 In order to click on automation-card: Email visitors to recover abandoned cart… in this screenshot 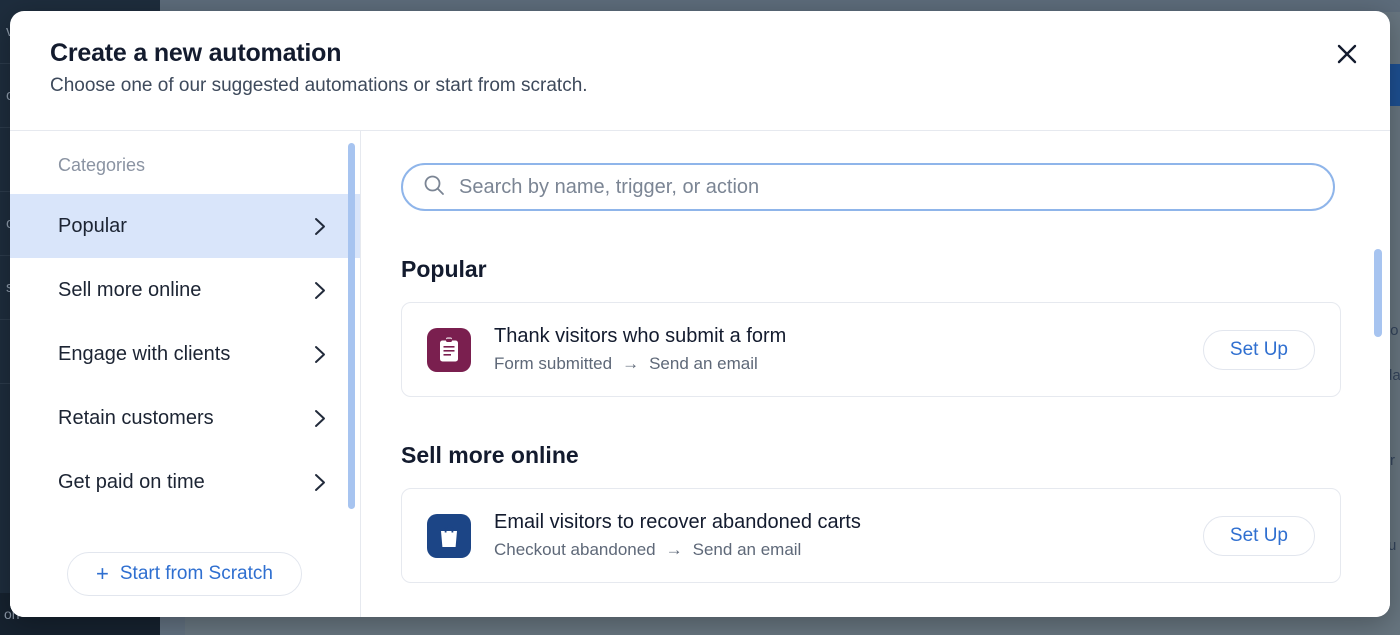, I will do `click(871, 535)`.